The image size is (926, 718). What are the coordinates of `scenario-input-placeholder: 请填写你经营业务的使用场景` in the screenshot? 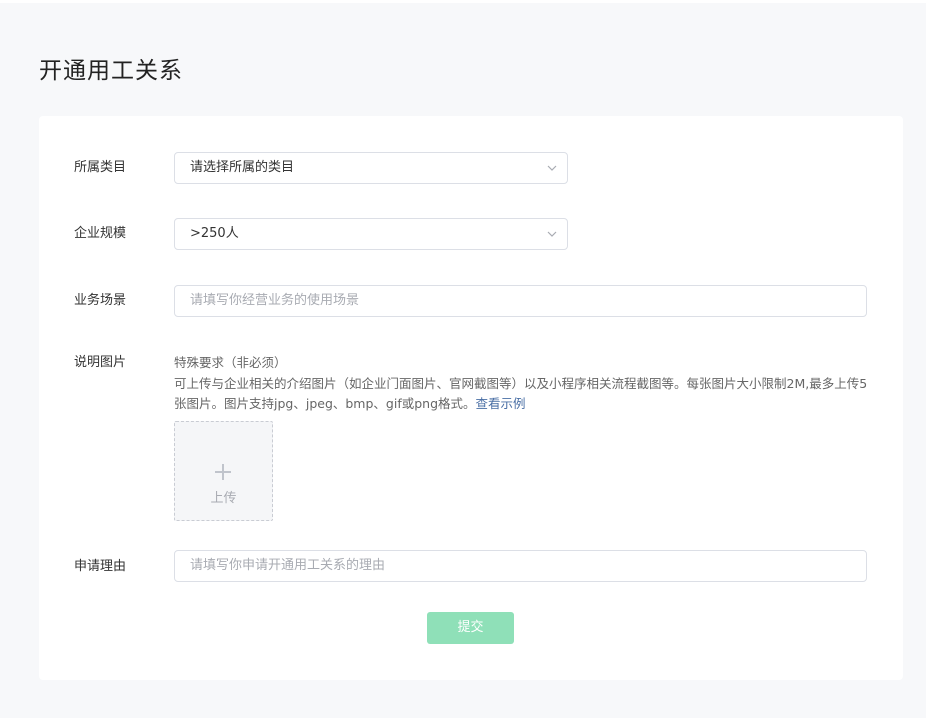 It's located at (275, 300).